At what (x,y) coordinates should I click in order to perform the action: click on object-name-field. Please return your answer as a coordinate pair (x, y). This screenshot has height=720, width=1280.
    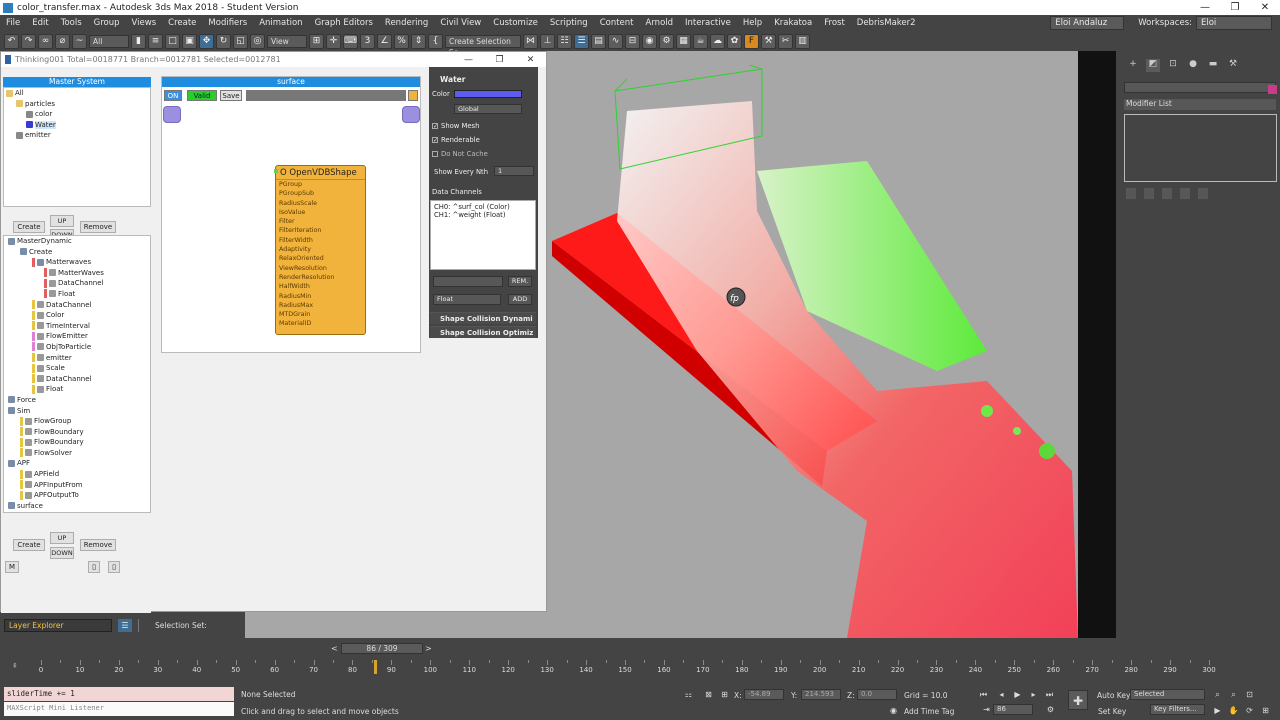
    Looking at the image, I should click on (1200, 87).